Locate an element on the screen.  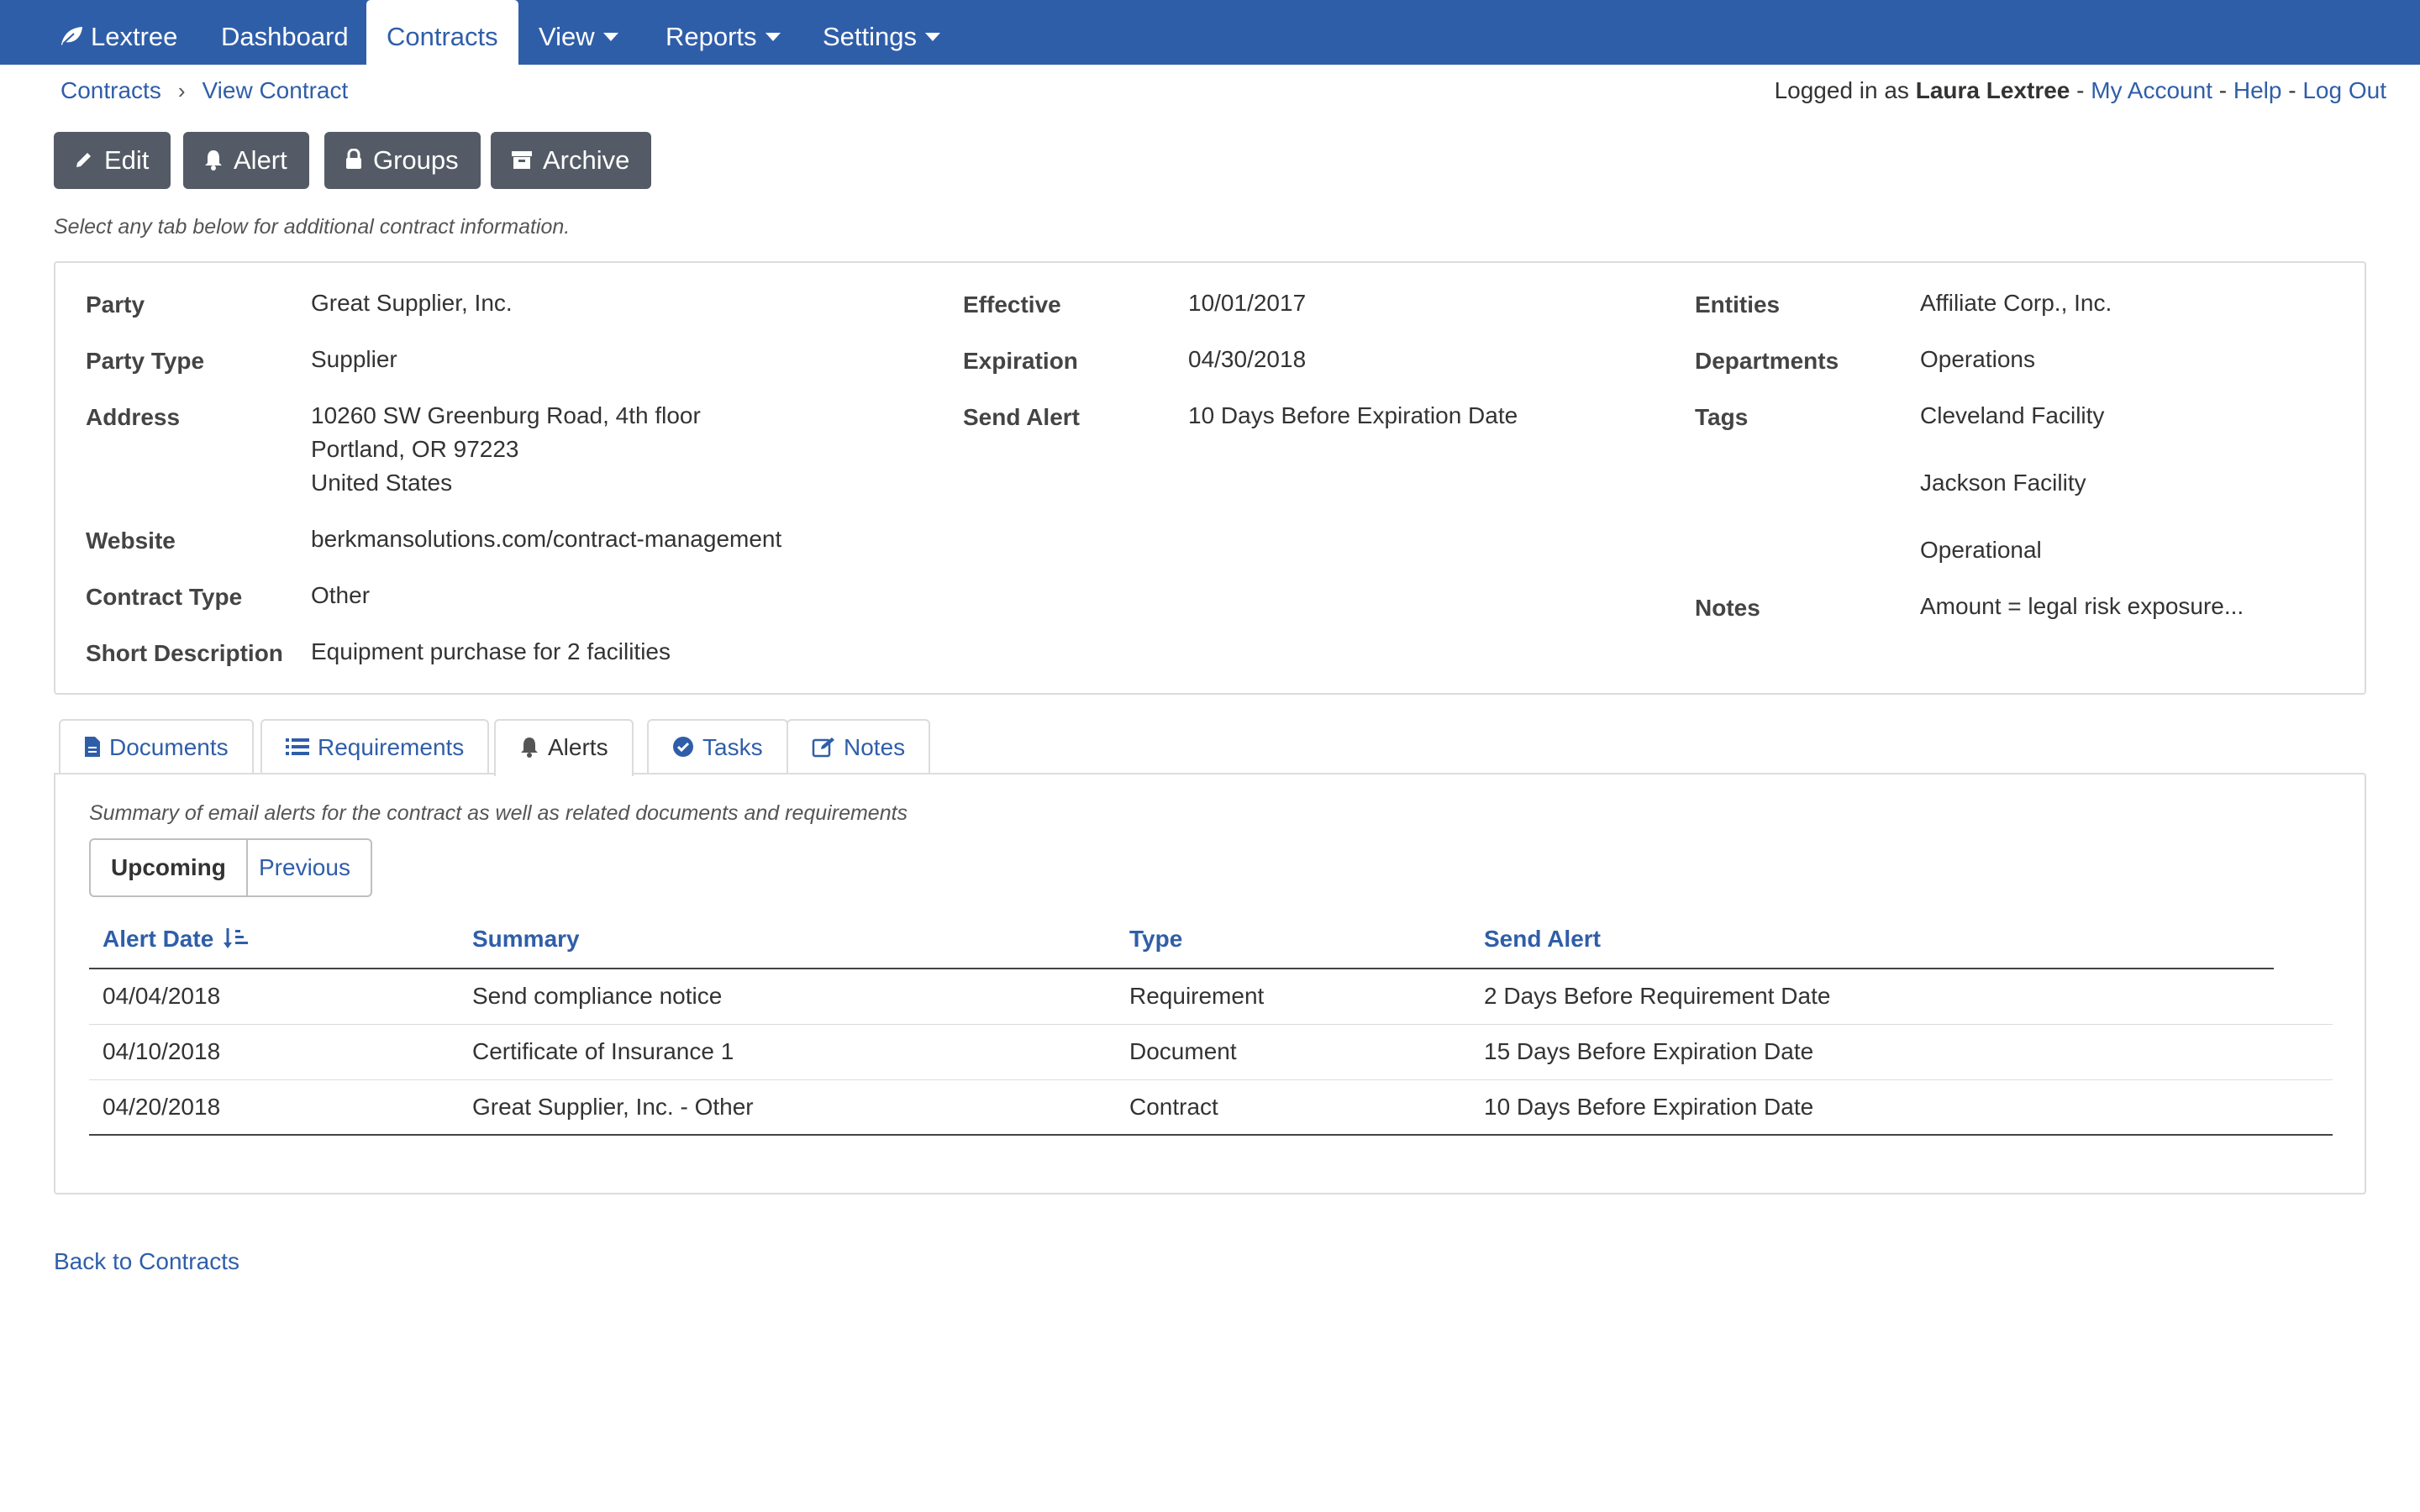
tag-item: Cleveland Facility is located at coordinates (2012, 415).